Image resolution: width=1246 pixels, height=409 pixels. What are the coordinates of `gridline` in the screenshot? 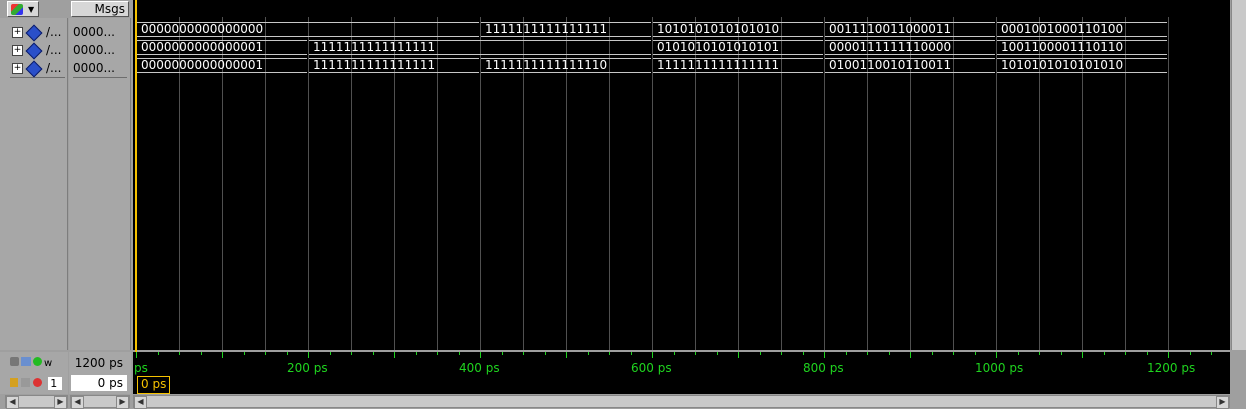 It's located at (1168, 183).